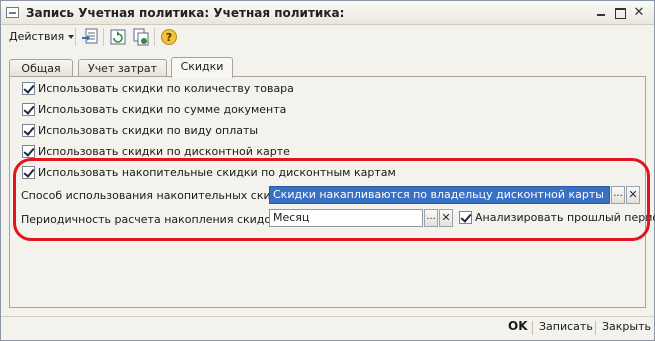 The height and width of the screenshot is (341, 655). Describe the element at coordinates (565, 217) in the screenshot. I see `checkbox-label: Анализировать прошлый период` at that location.